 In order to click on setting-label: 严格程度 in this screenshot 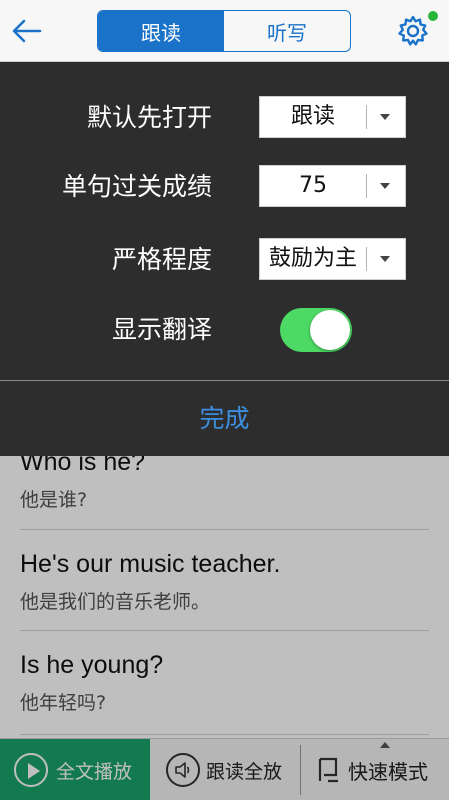, I will do `click(161, 259)`.